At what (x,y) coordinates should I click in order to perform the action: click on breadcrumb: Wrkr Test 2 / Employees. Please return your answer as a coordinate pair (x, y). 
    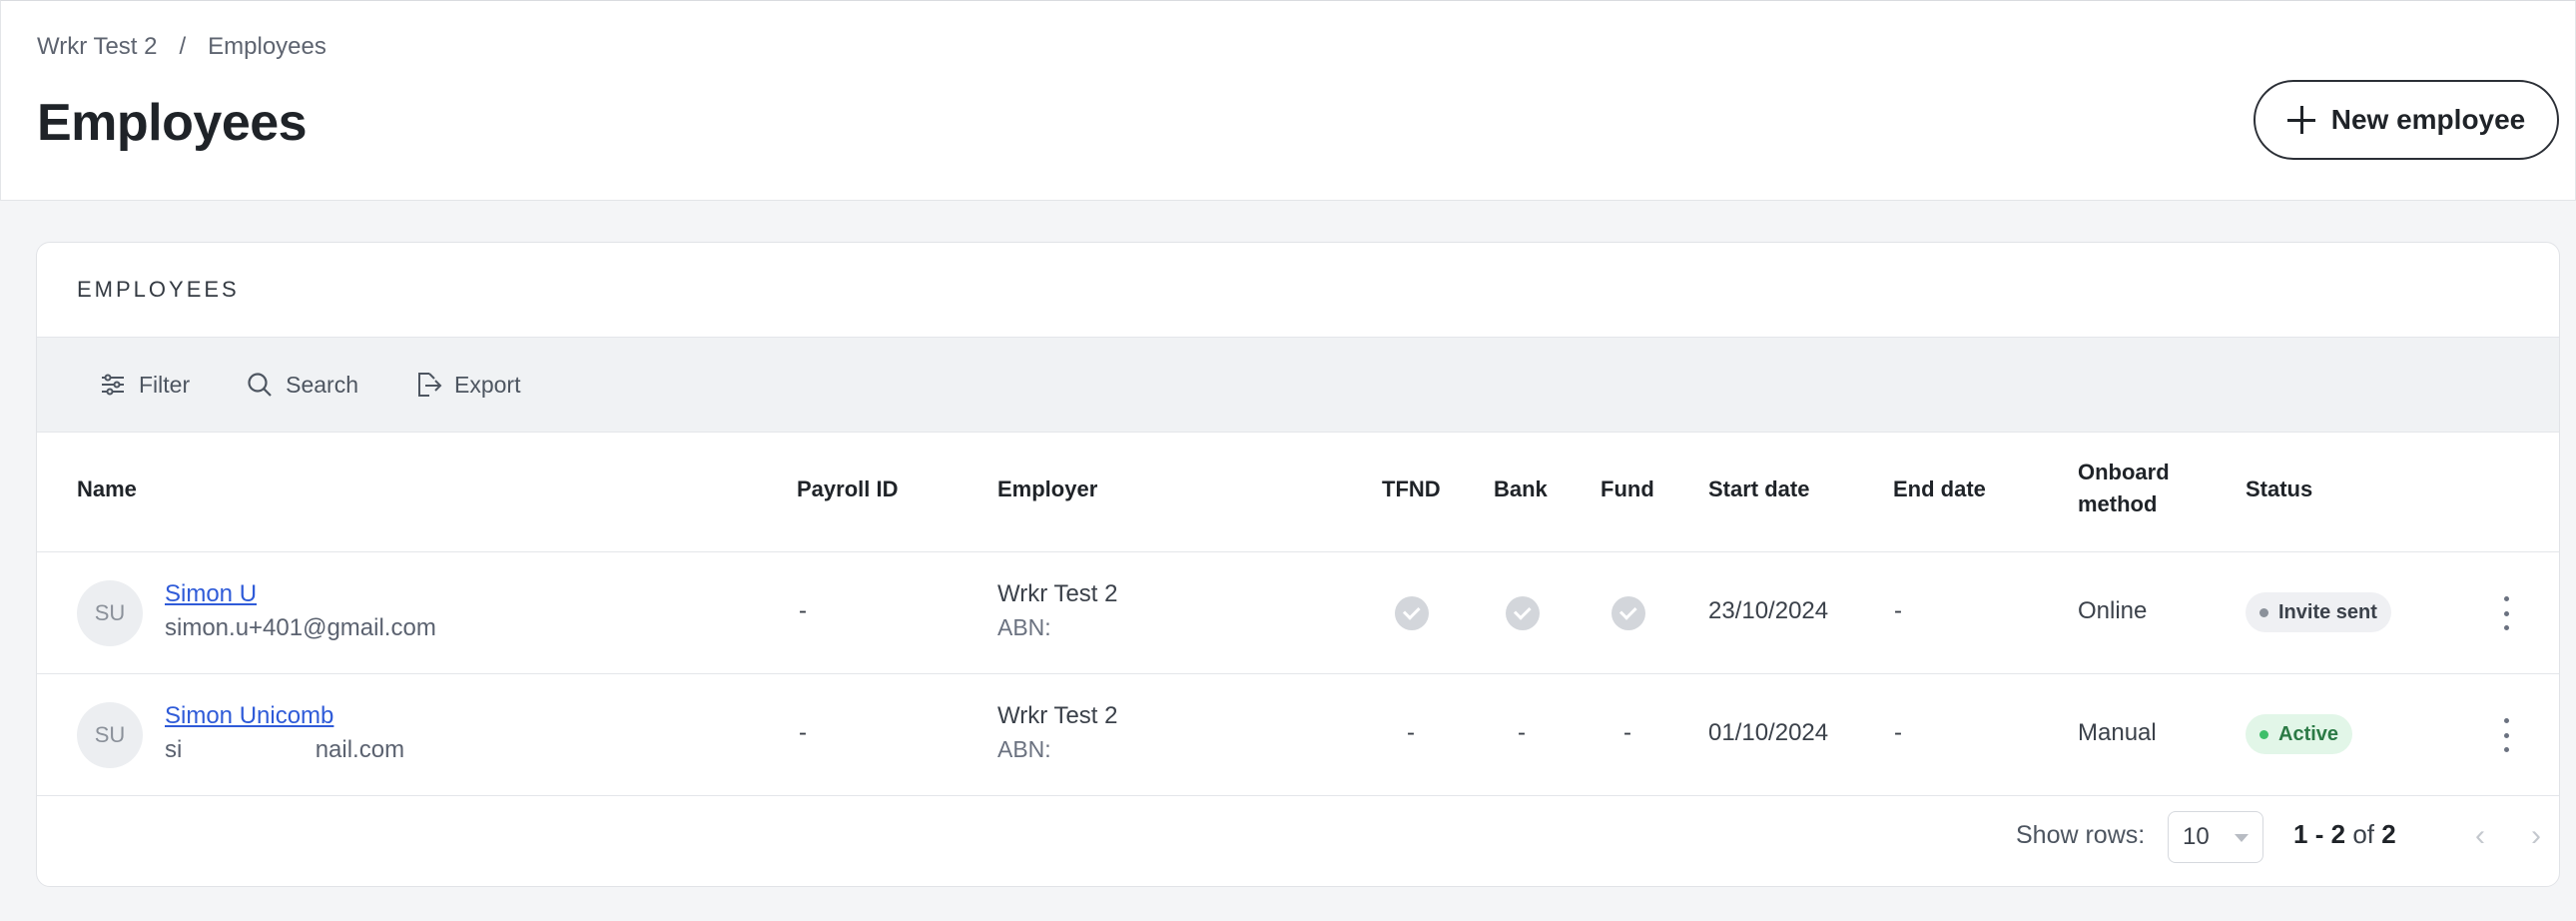
    Looking at the image, I should click on (181, 47).